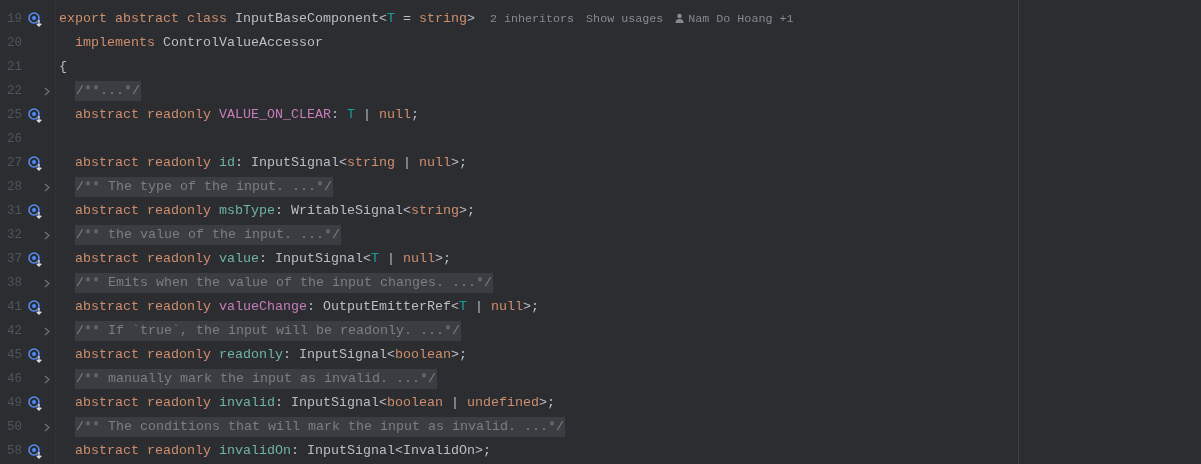  What do you see at coordinates (108, 91) in the screenshot?
I see `folded-comment: /**...*/` at bounding box center [108, 91].